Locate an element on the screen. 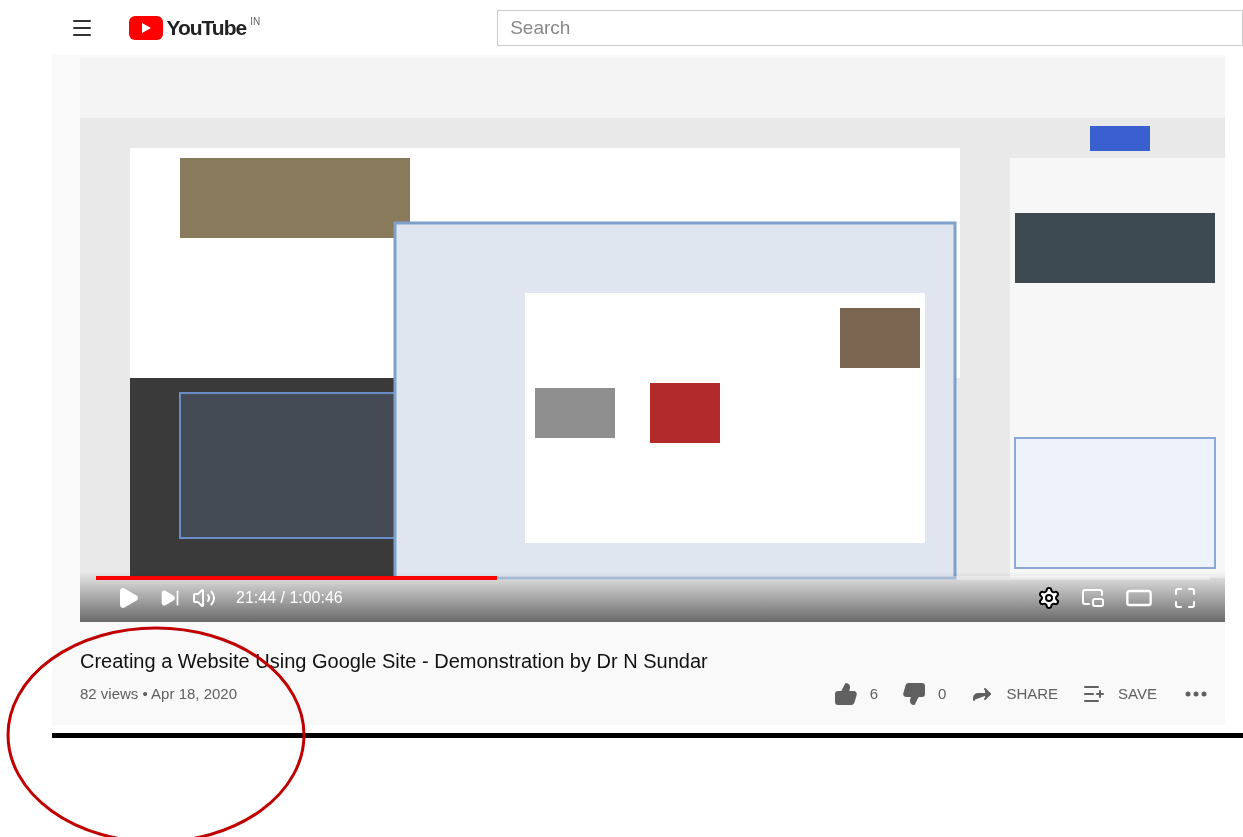  more-icon is located at coordinates (1196, 694).